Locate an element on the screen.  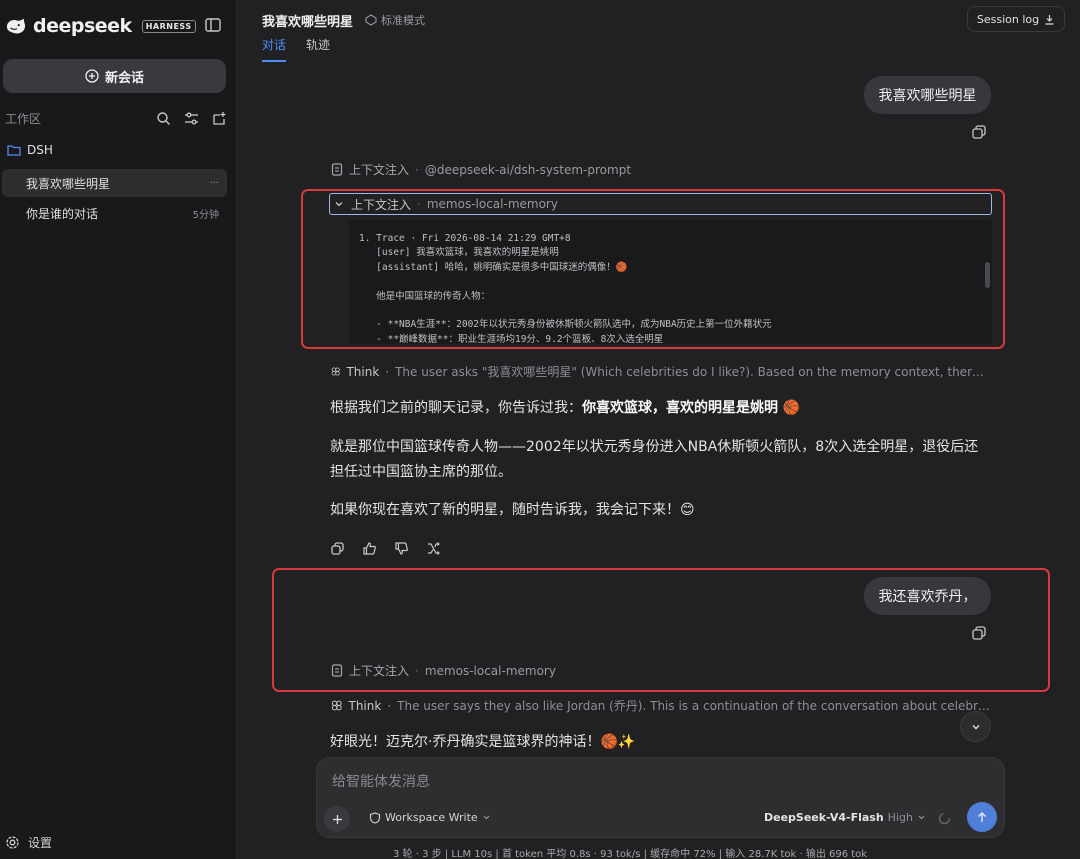
context-injection-row: 上下文注入 · @deepseek-ai/dsh-system-prompt is located at coordinates (481, 169).